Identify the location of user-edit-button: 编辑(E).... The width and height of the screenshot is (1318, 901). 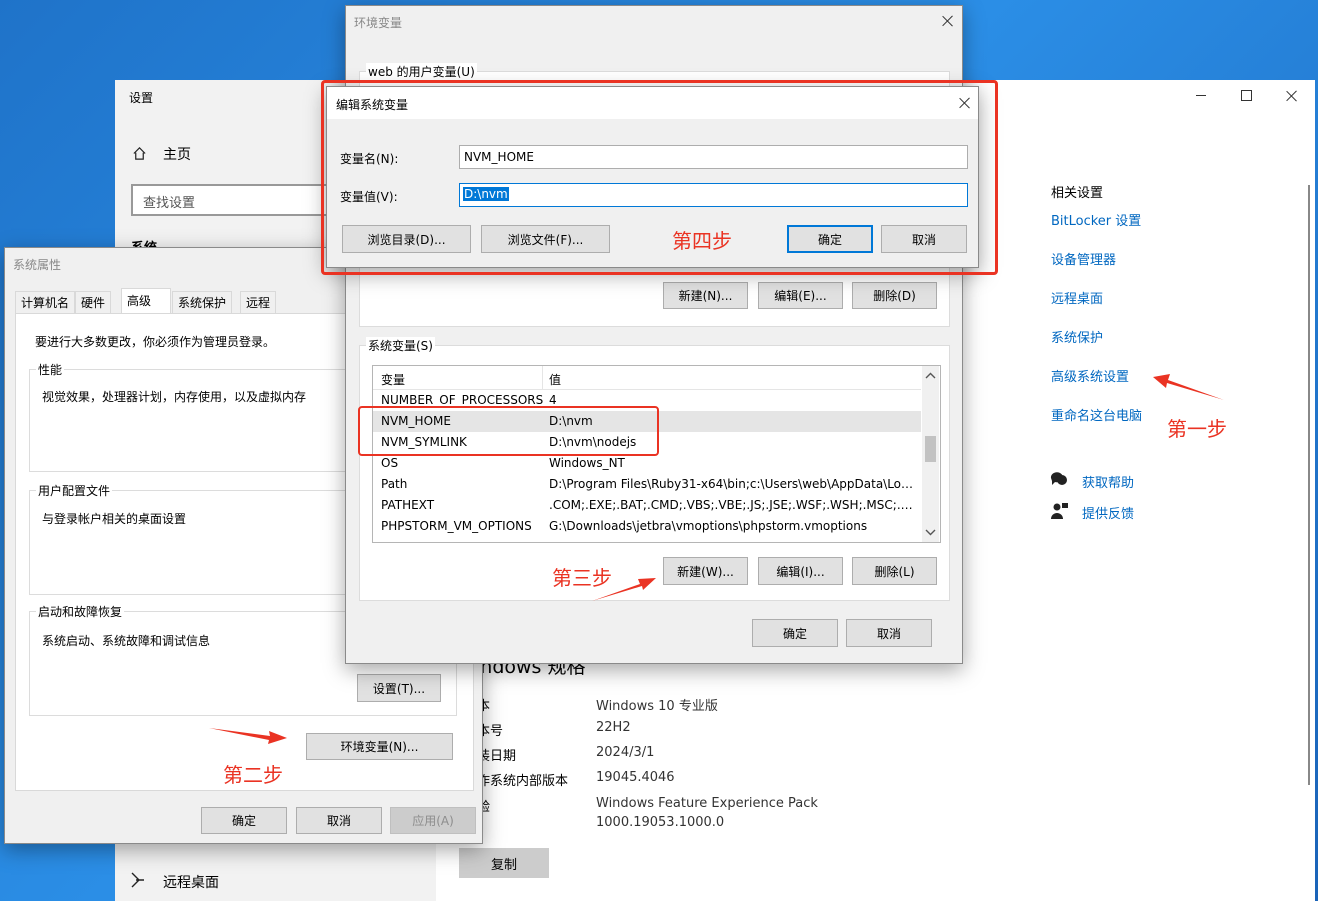
(800, 295).